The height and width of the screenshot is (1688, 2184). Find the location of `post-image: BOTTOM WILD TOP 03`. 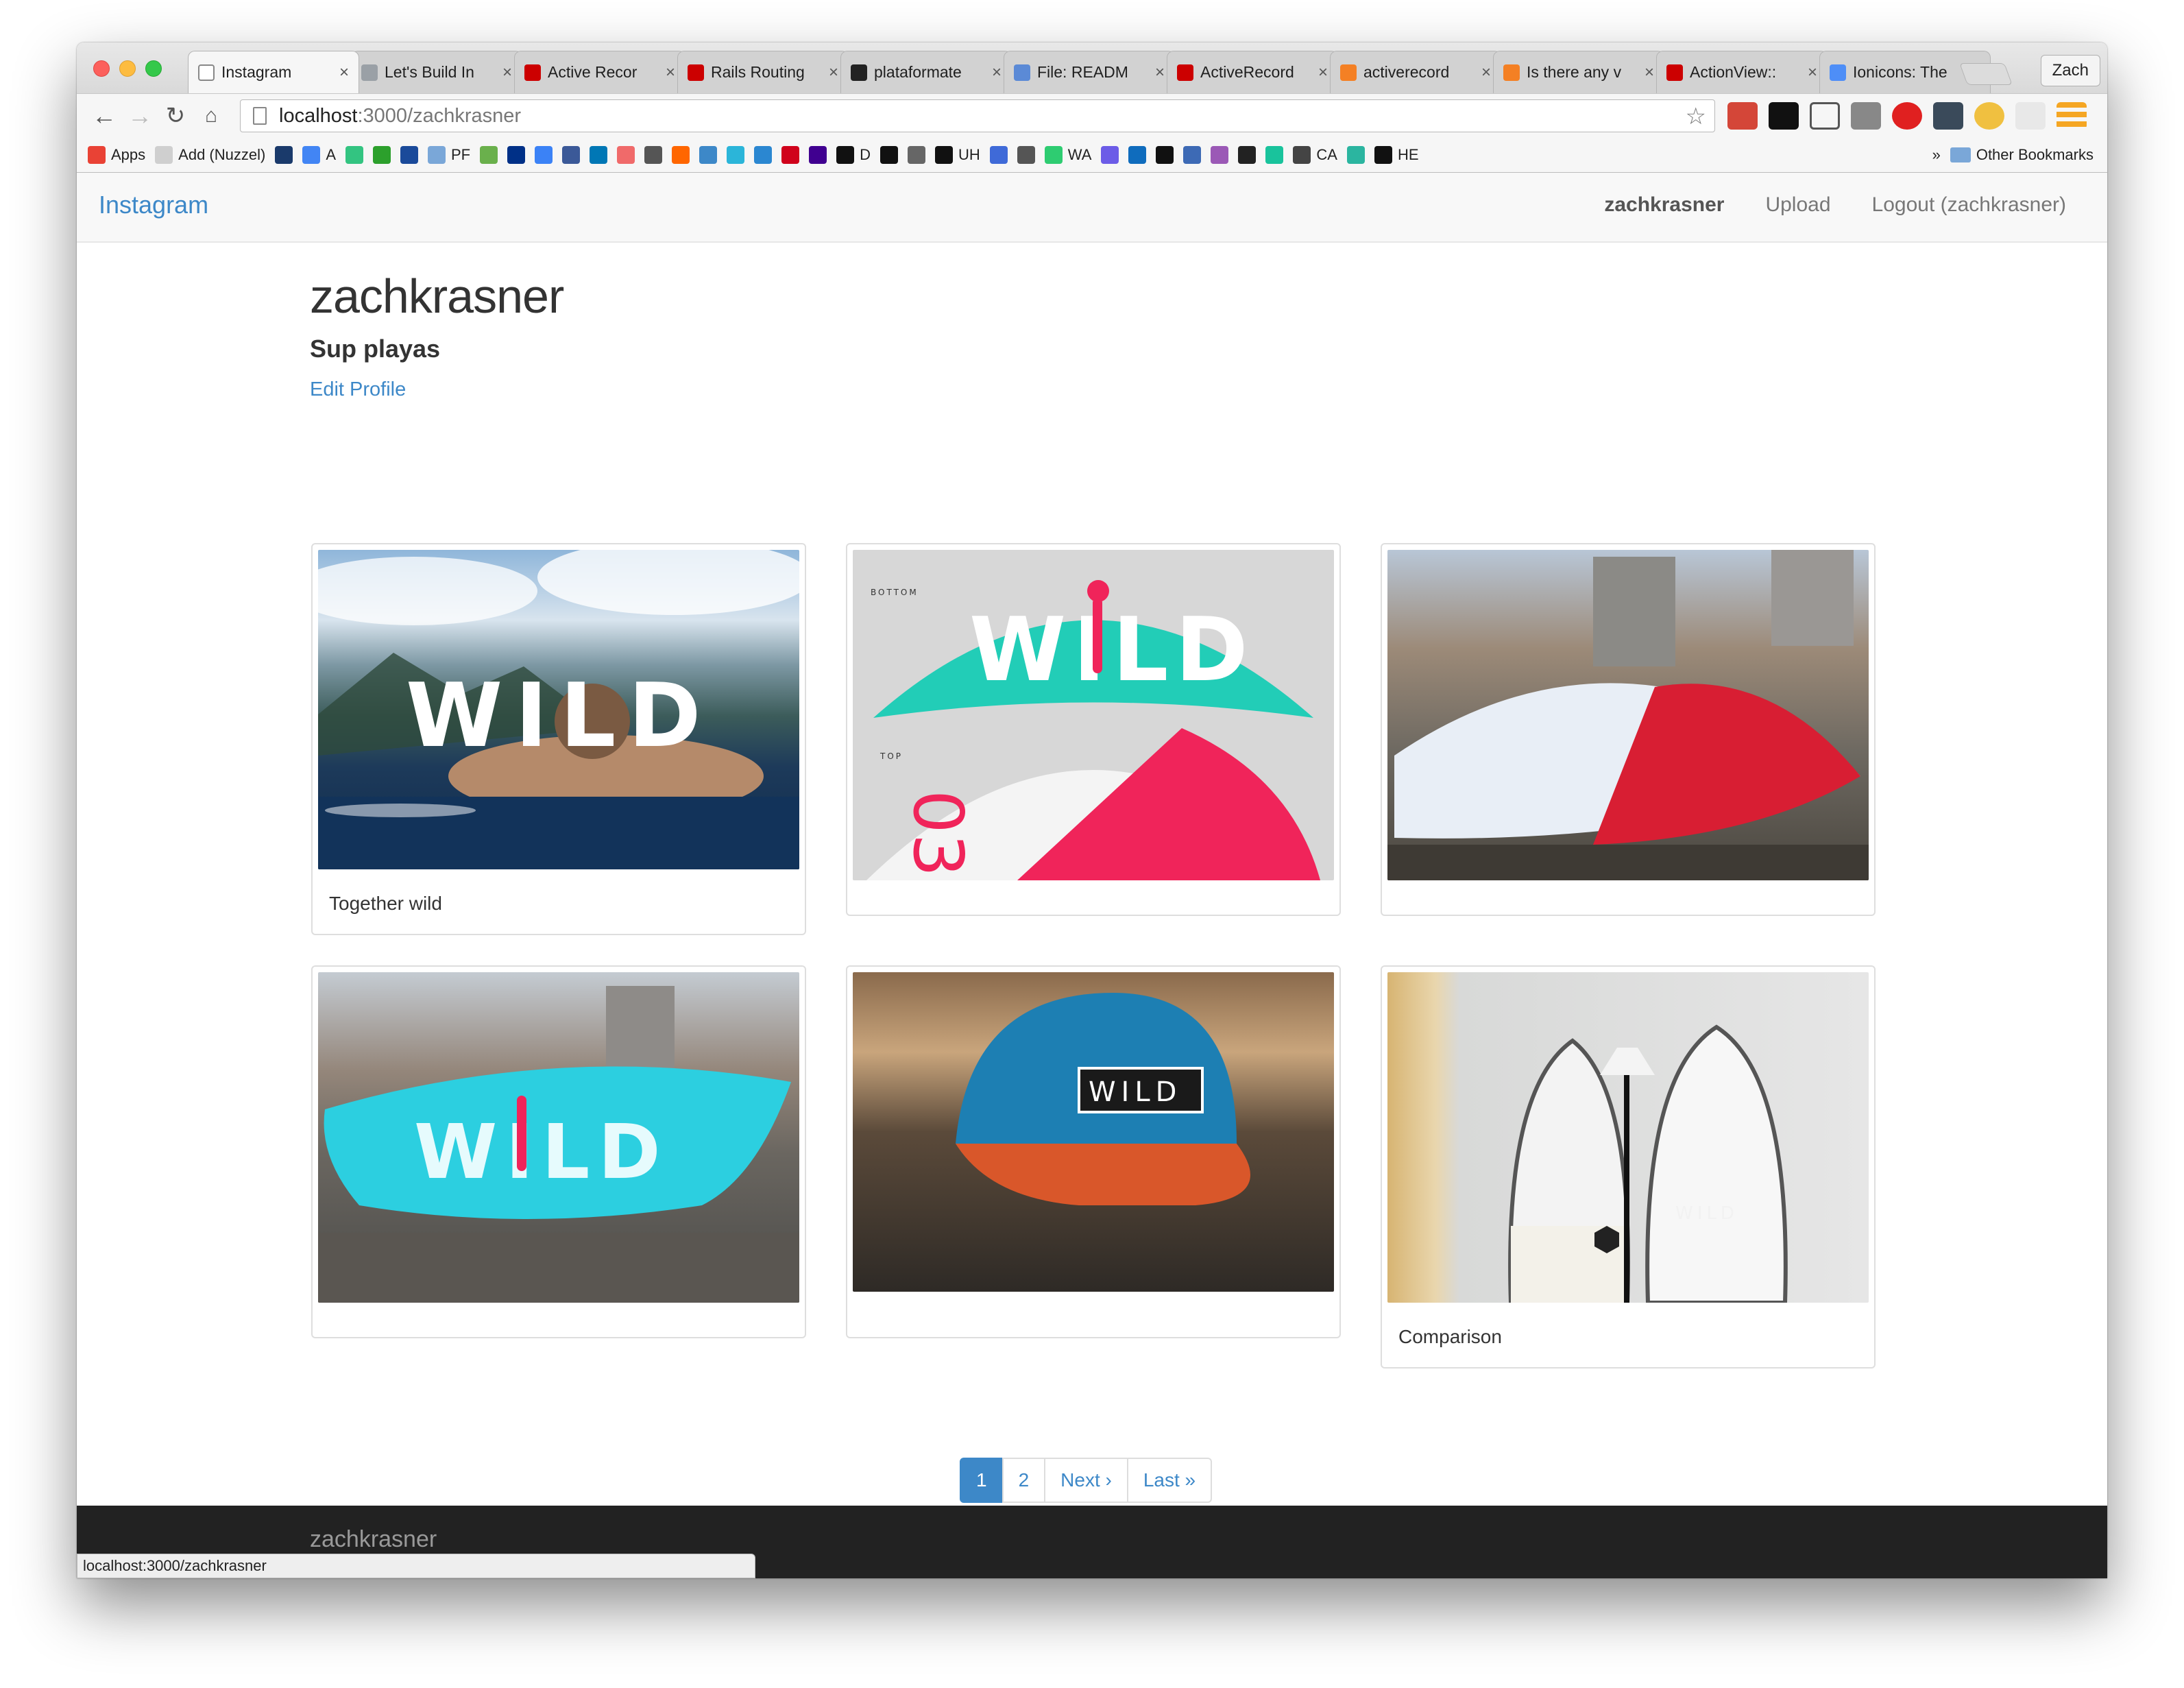

post-image: BOTTOM WILD TOP 03 is located at coordinates (1093, 715).